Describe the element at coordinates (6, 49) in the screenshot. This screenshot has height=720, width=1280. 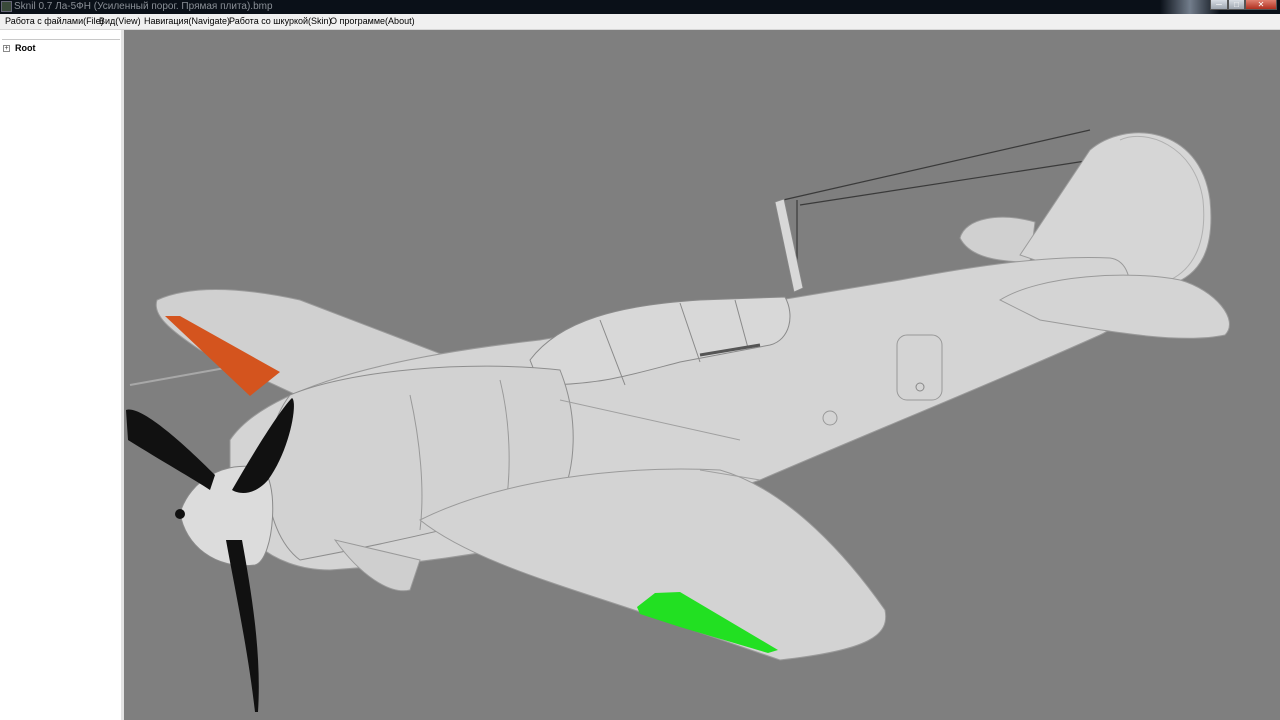
I see `expand-icon: +` at that location.